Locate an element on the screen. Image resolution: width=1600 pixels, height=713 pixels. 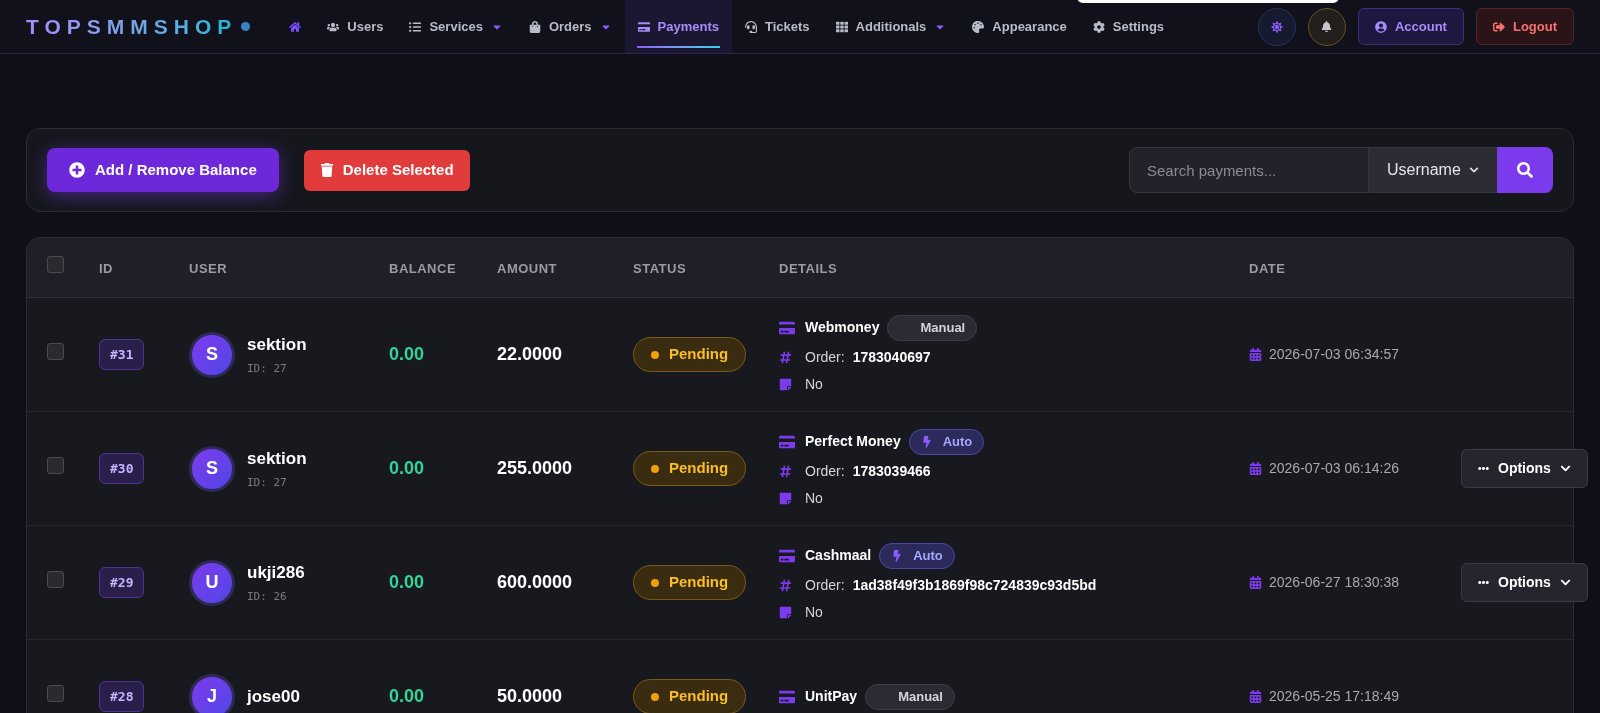
payment-method: Cashmaal is located at coordinates (838, 555).